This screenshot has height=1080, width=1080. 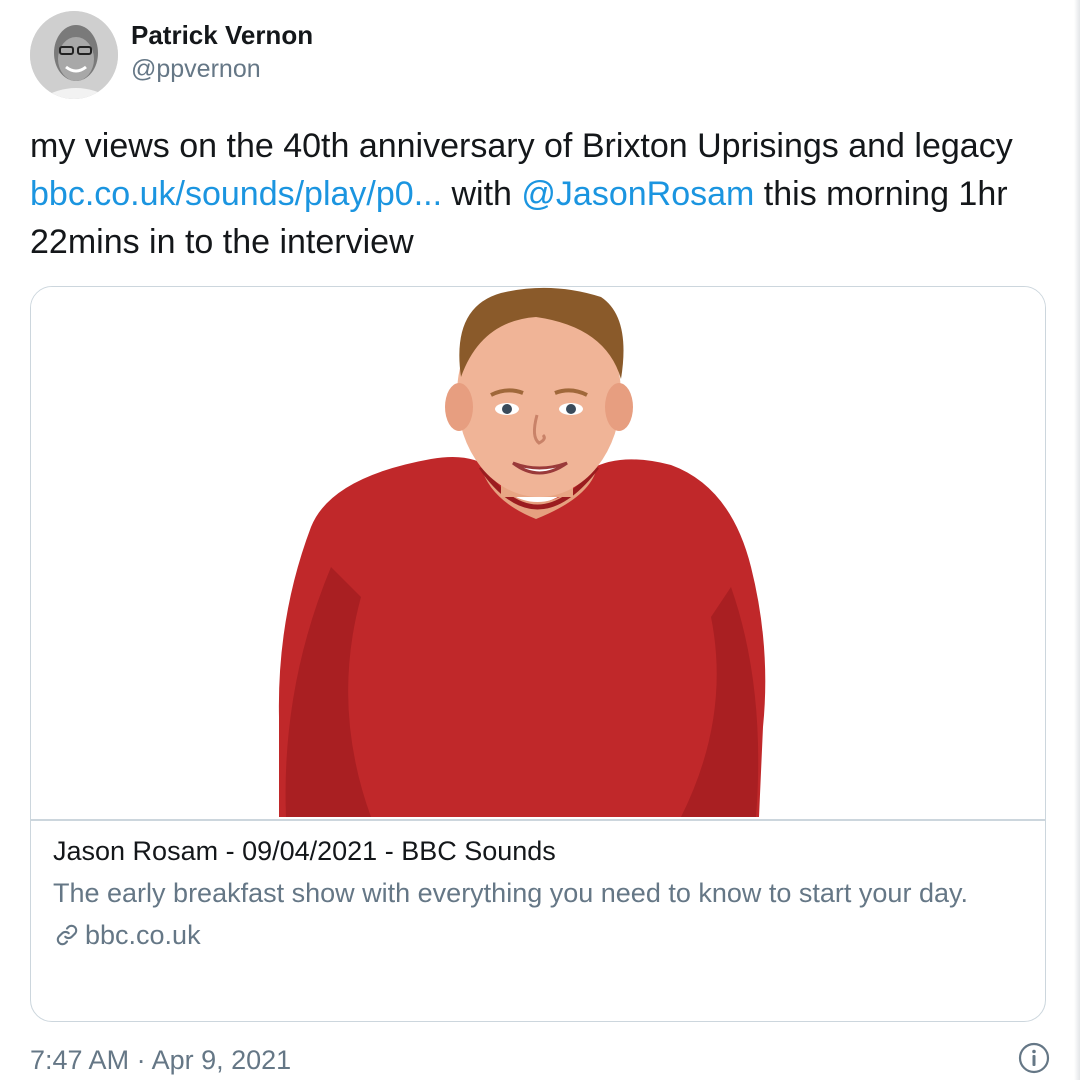 What do you see at coordinates (222, 69) in the screenshot?
I see `handle: @ppvernon` at bounding box center [222, 69].